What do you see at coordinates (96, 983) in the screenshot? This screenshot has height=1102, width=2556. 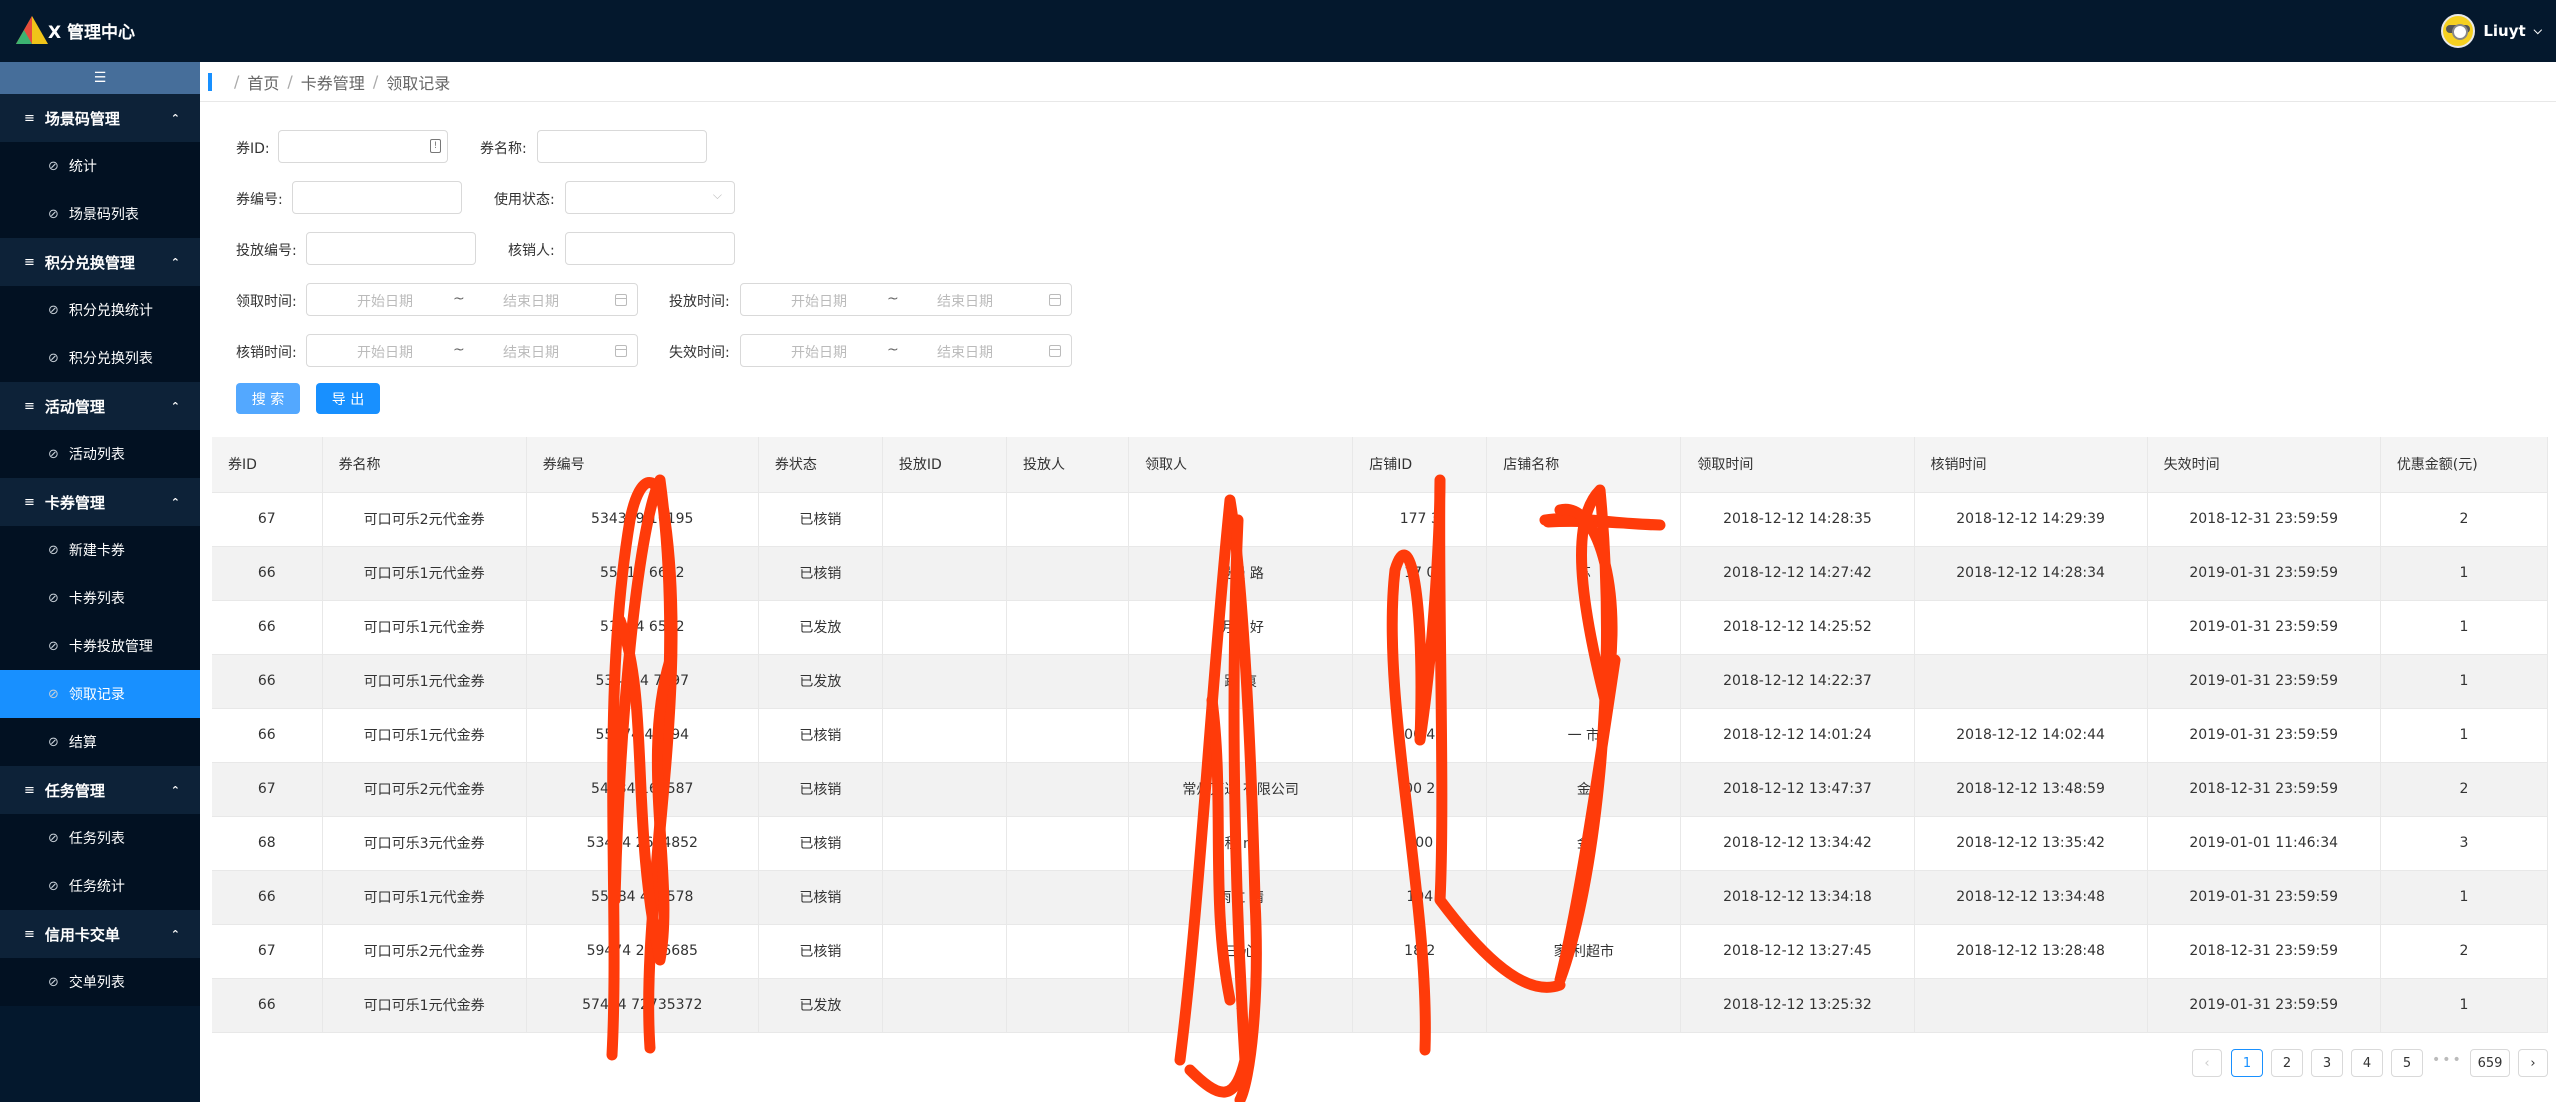 I see `sidebar-item-label: 交单列表` at bounding box center [96, 983].